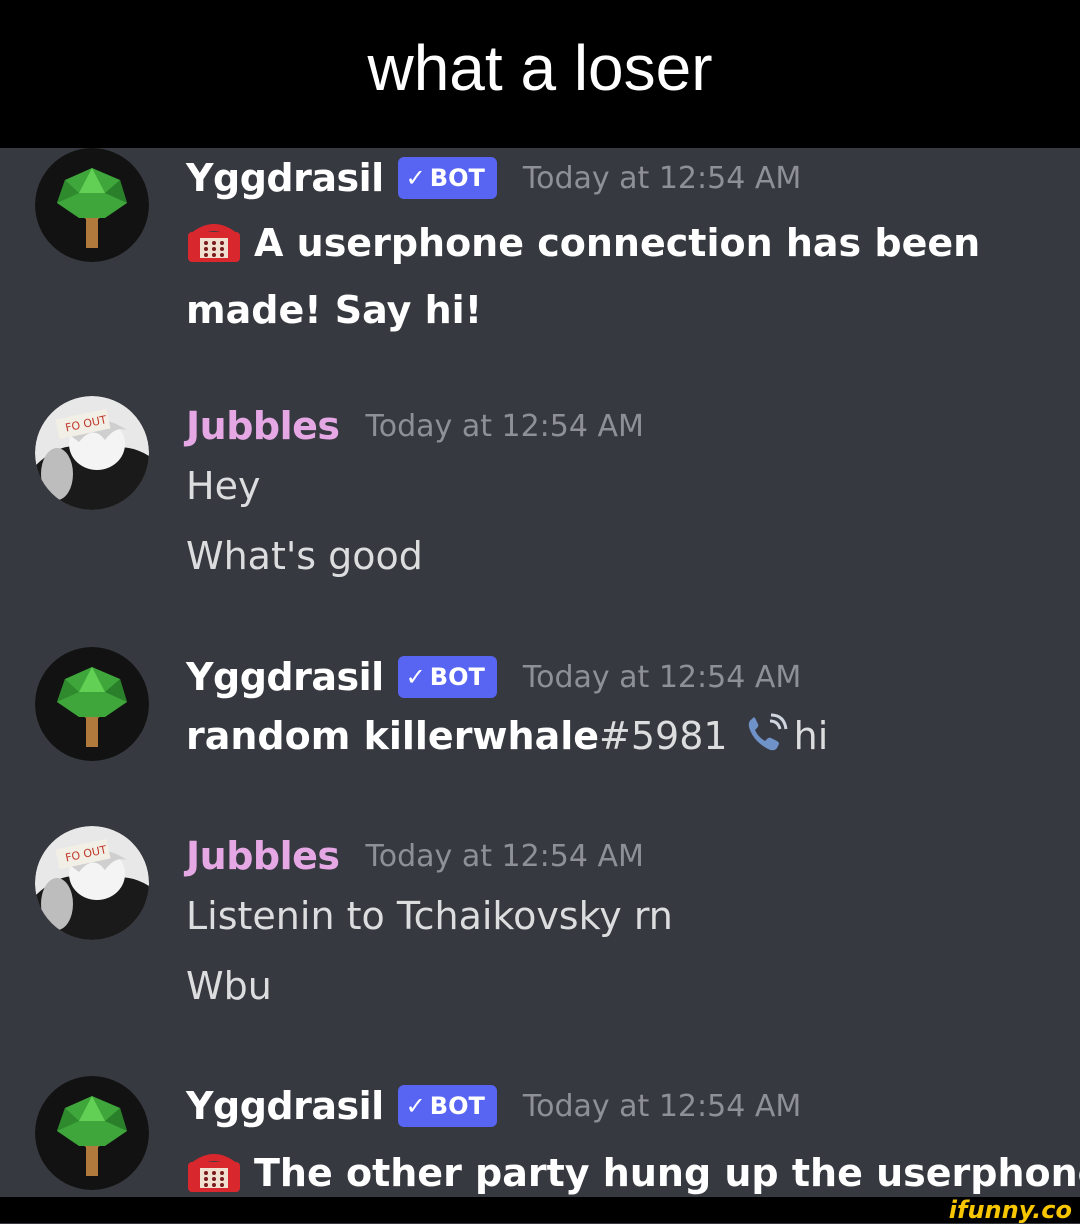 This screenshot has height=1224, width=1080. I want to click on message-line: made! Say hi!, so click(334, 310).